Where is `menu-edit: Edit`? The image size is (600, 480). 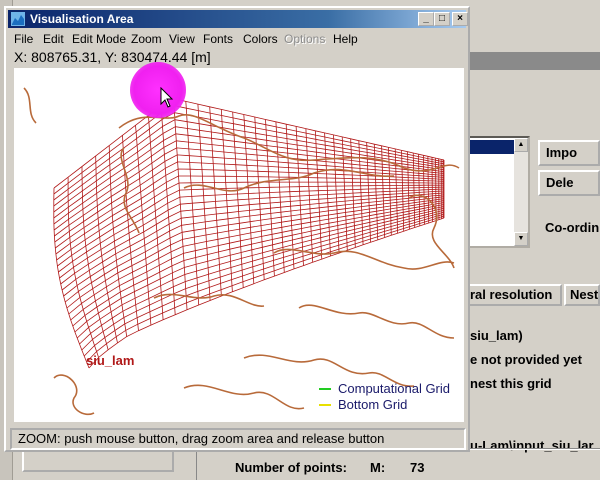 menu-edit: Edit is located at coordinates (53, 39).